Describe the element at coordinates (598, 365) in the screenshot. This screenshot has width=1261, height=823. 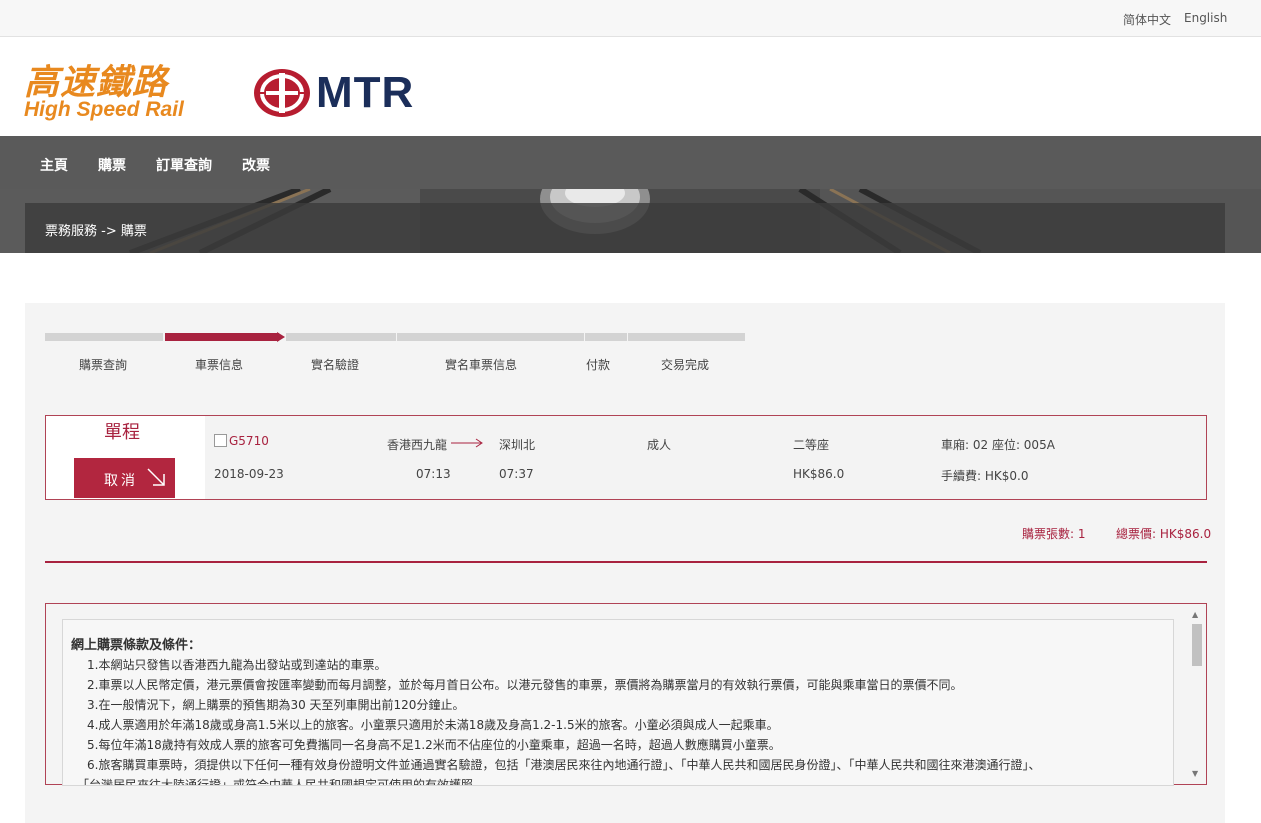
I see `step-label-payment: 付款` at that location.